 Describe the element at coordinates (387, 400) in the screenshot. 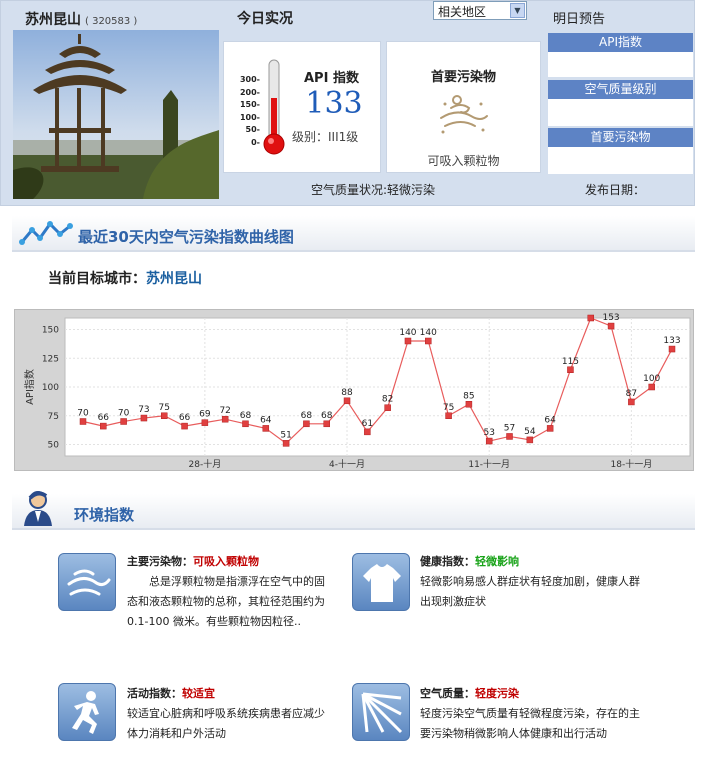

I see `data-label: 82` at that location.